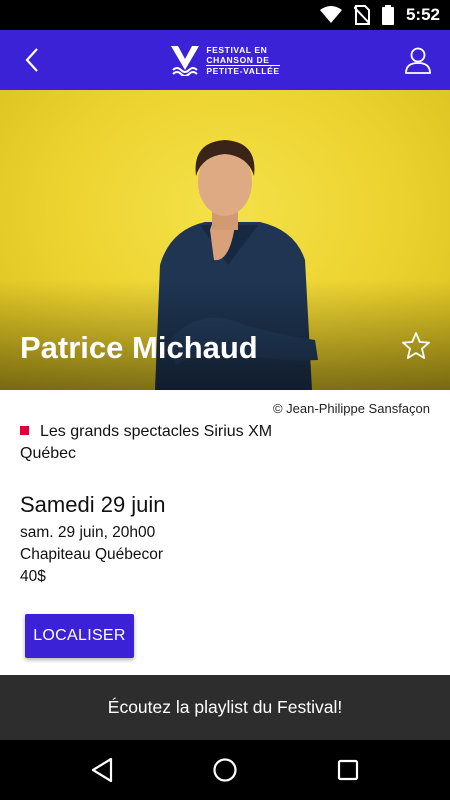  I want to click on nav-recents-button, so click(348, 770).